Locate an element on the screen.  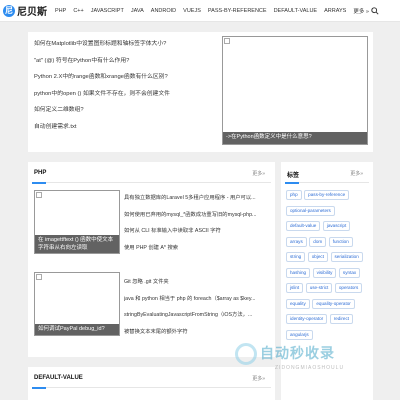
list-item: "at" (@) 符号在Python中有什么作用? is located at coordinates (102, 65).